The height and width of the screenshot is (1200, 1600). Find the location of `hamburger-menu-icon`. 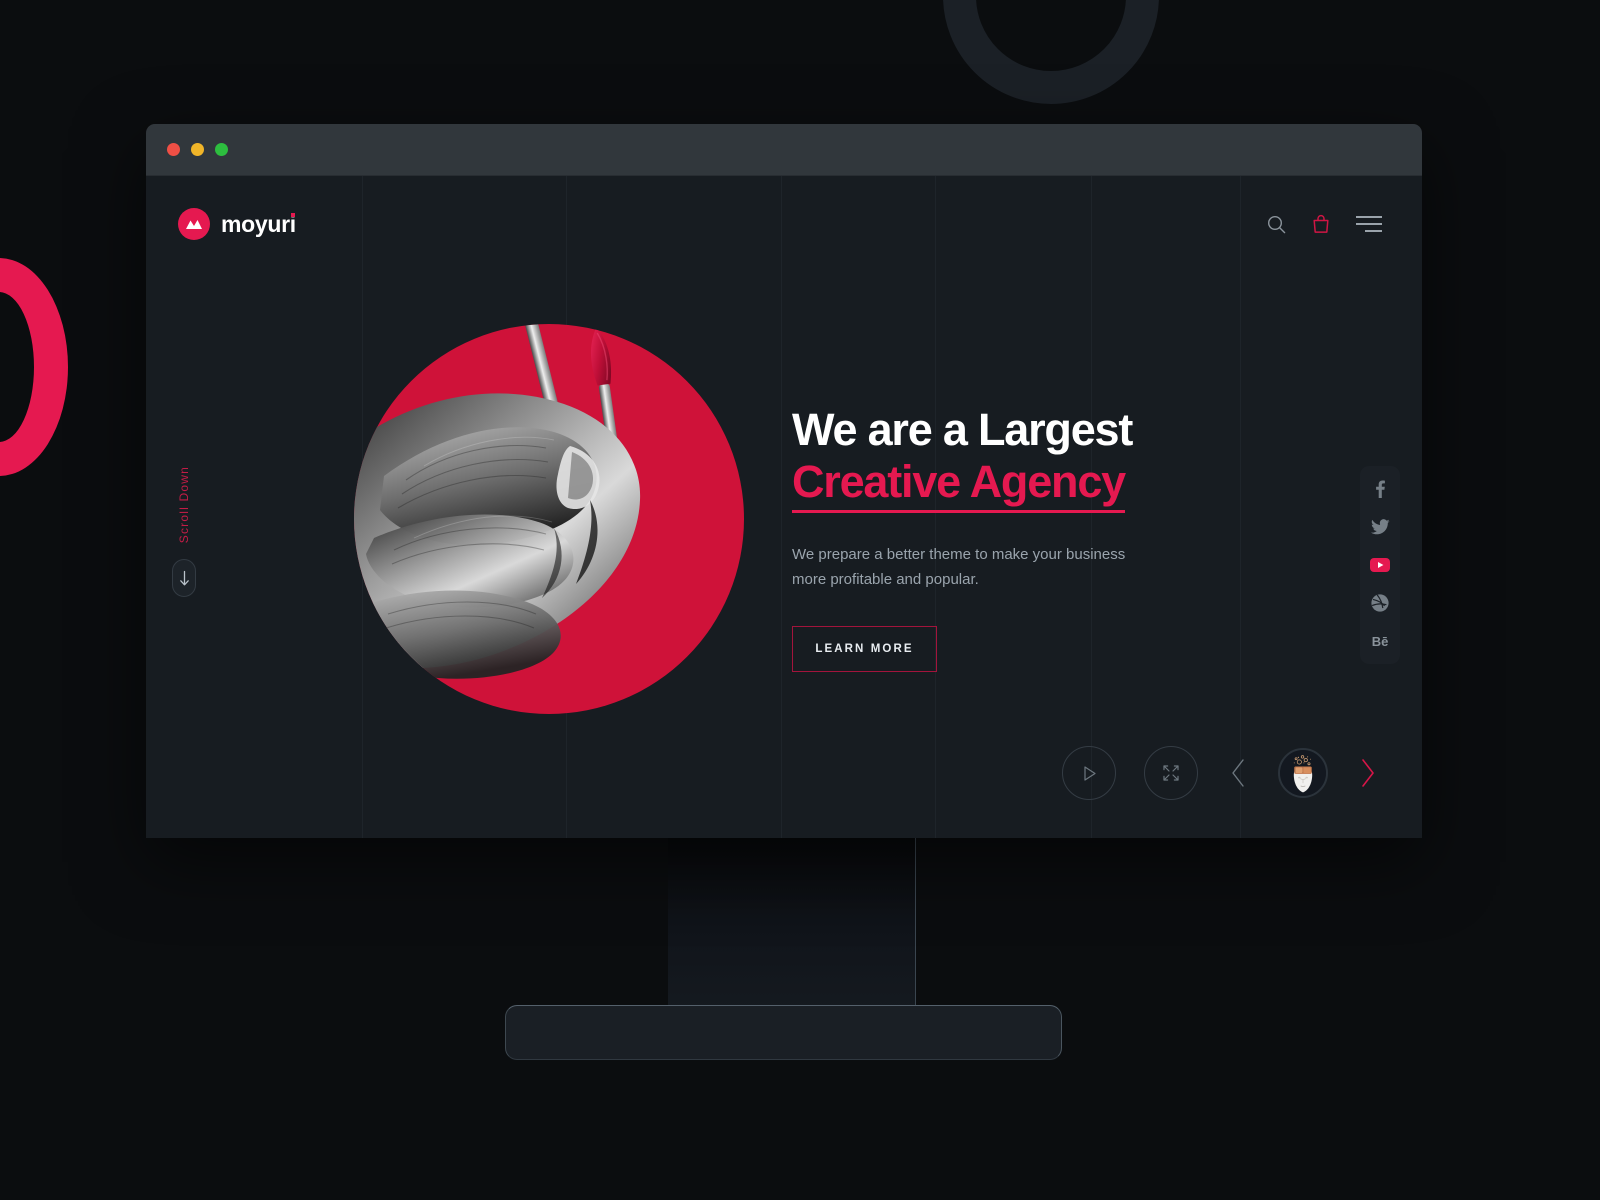

hamburger-menu-icon is located at coordinates (1369, 224).